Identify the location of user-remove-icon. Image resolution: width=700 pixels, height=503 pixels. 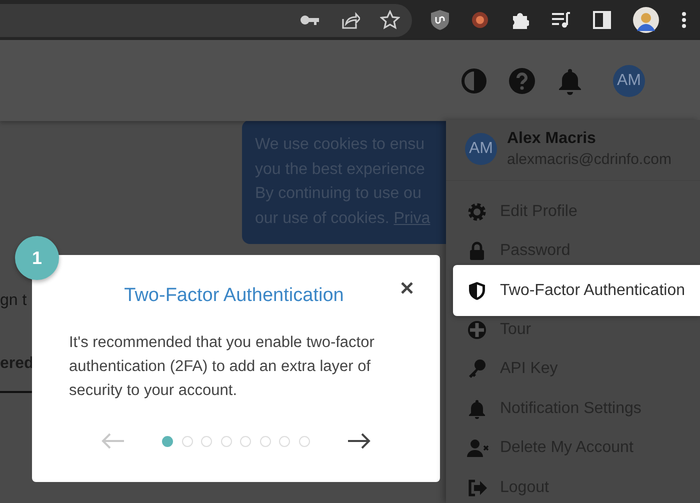
(478, 448).